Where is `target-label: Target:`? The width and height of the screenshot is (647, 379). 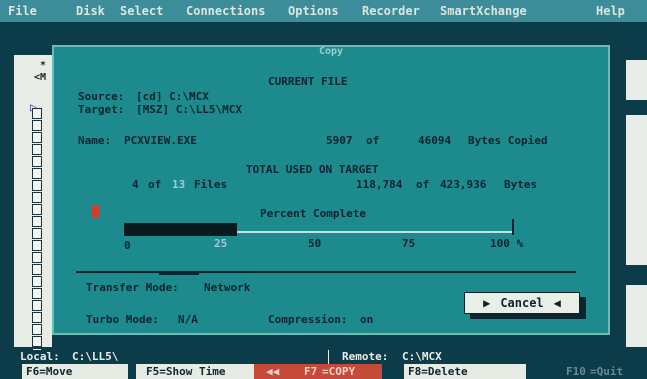 target-label: Target: is located at coordinates (101, 109).